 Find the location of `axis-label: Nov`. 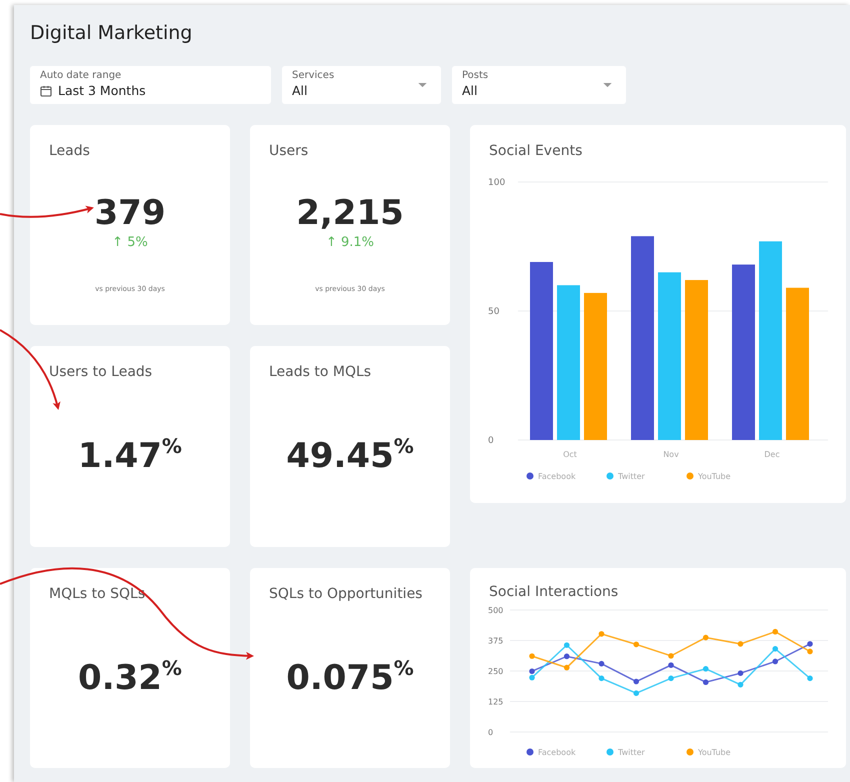

axis-label: Nov is located at coordinates (671, 454).